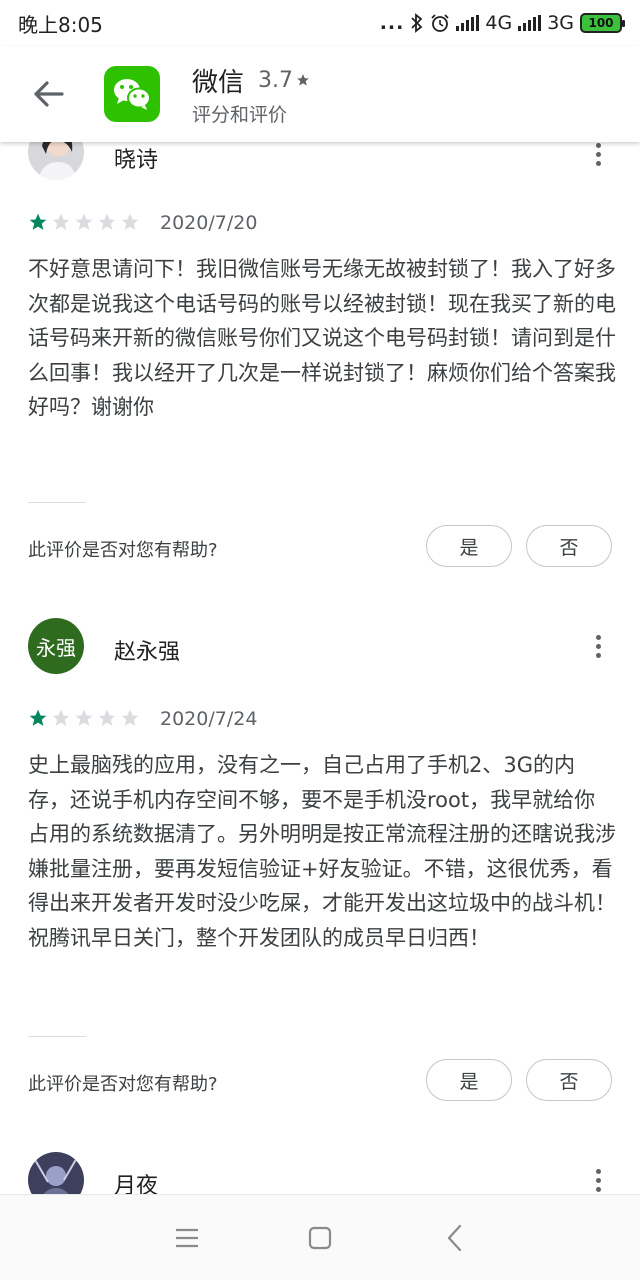 This screenshot has width=640, height=1280. I want to click on app-title: 微信 3.7, so click(251, 80).